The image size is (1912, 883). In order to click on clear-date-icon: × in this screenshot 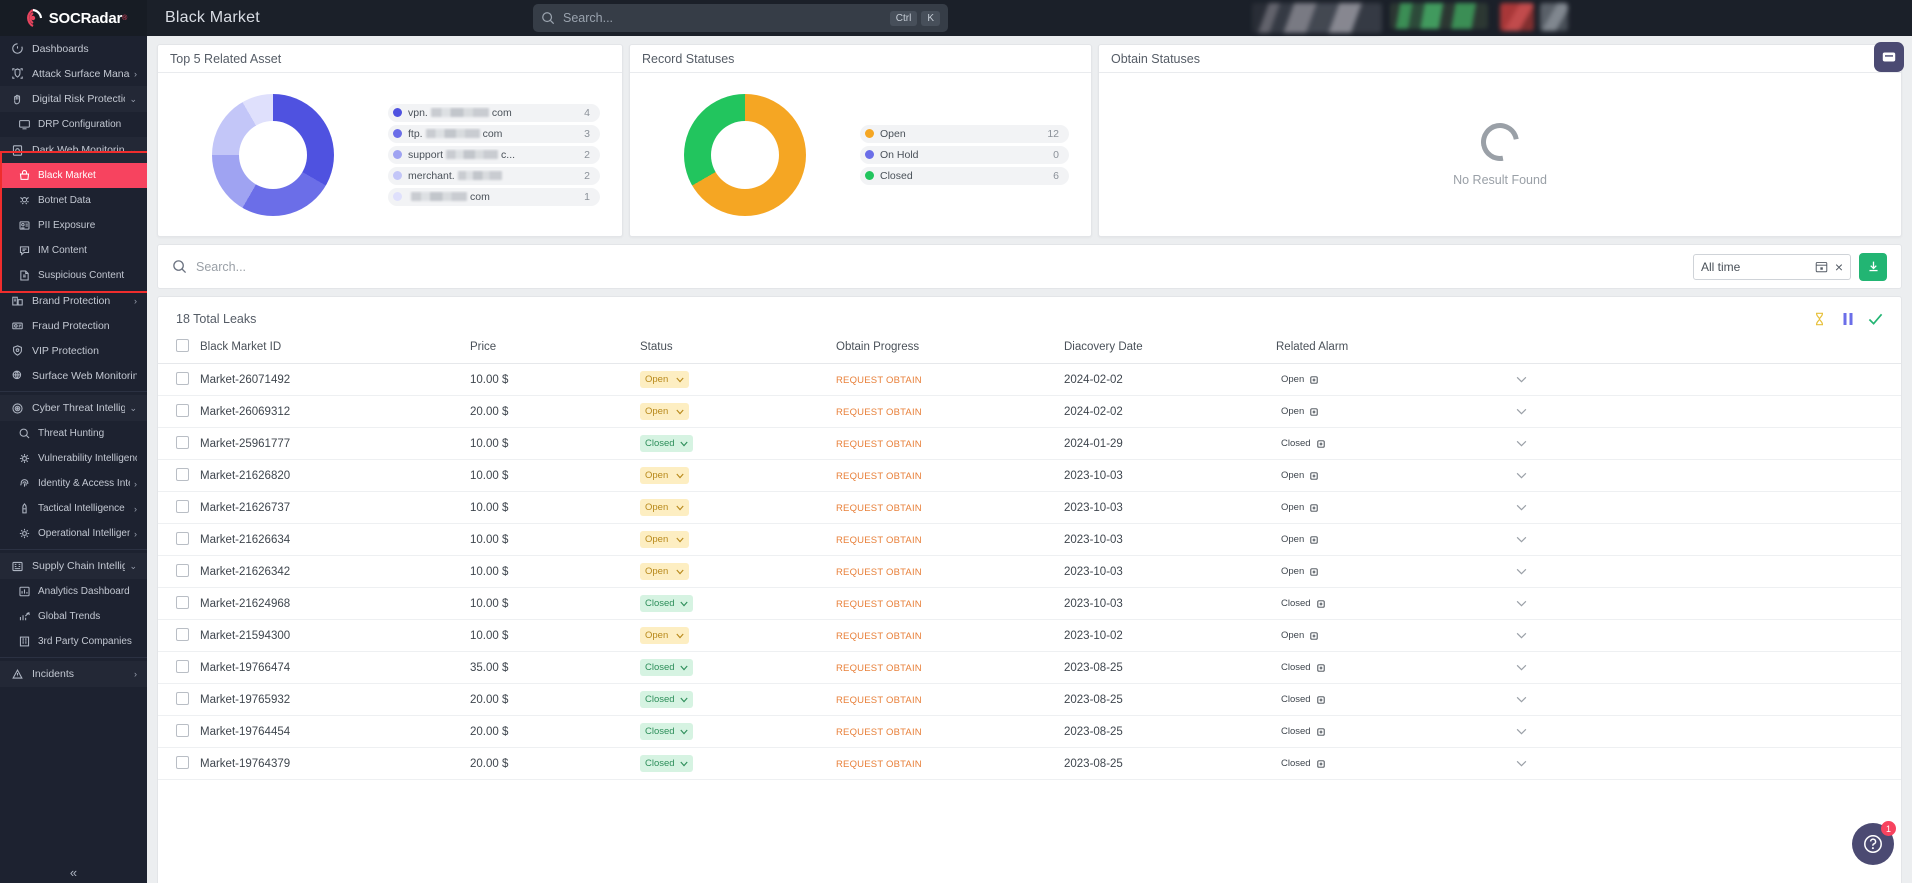, I will do `click(1839, 267)`.